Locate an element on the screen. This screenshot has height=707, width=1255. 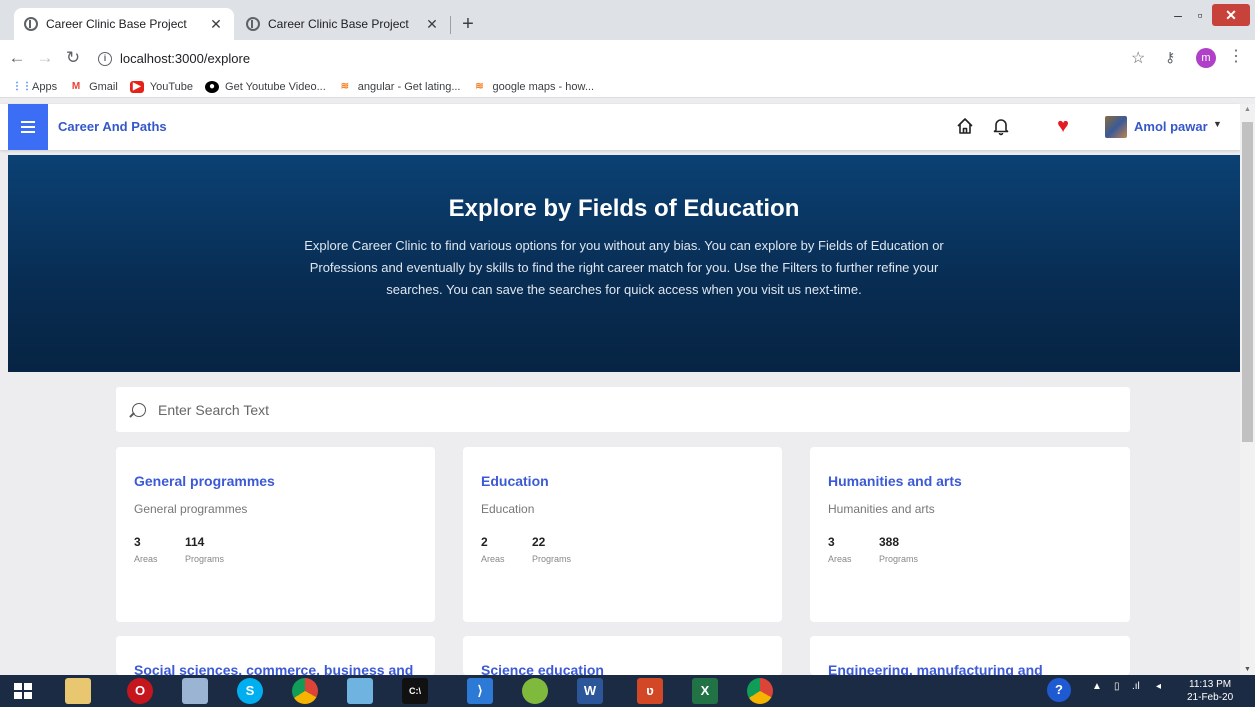
clock-date: 21-Feb-20 is located at coordinates (1210, 697).